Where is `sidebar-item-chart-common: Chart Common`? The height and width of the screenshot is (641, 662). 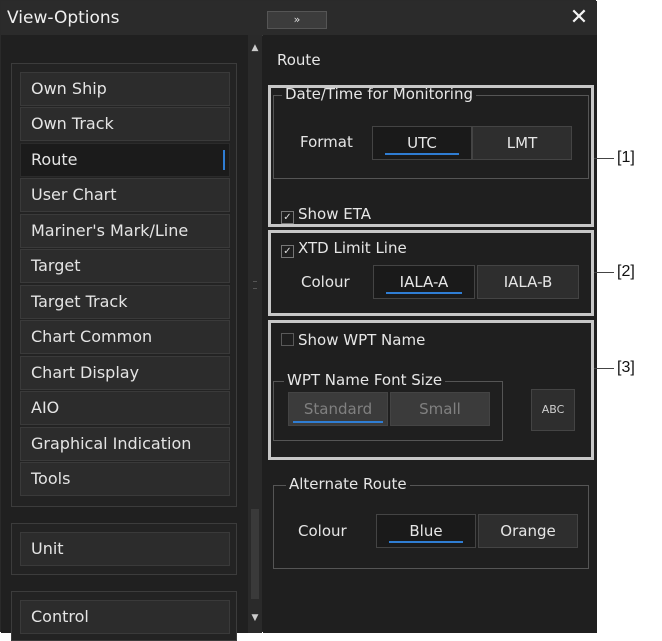
sidebar-item-chart-common: Chart Common is located at coordinates (125, 337).